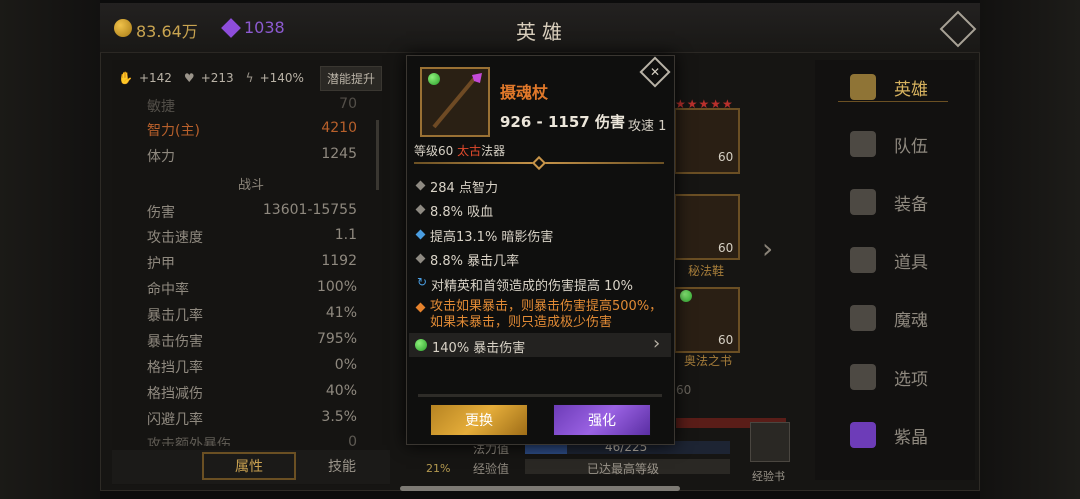 This screenshot has height=499, width=1080. What do you see at coordinates (252, 314) in the screenshot?
I see `stat-row-crit-chance: 暴击几率 41%` at bounding box center [252, 314].